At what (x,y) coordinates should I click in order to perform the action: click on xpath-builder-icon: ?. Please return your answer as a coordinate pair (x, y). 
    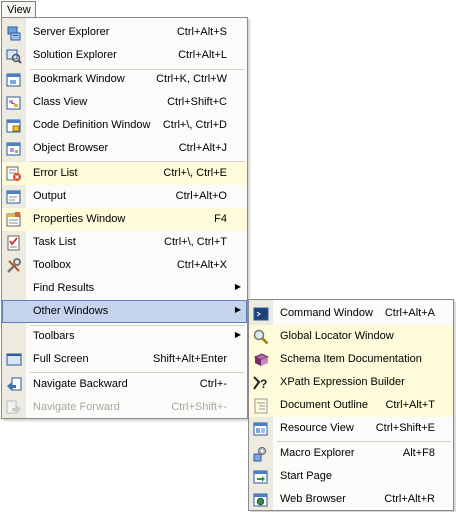
    Looking at the image, I should click on (261, 383).